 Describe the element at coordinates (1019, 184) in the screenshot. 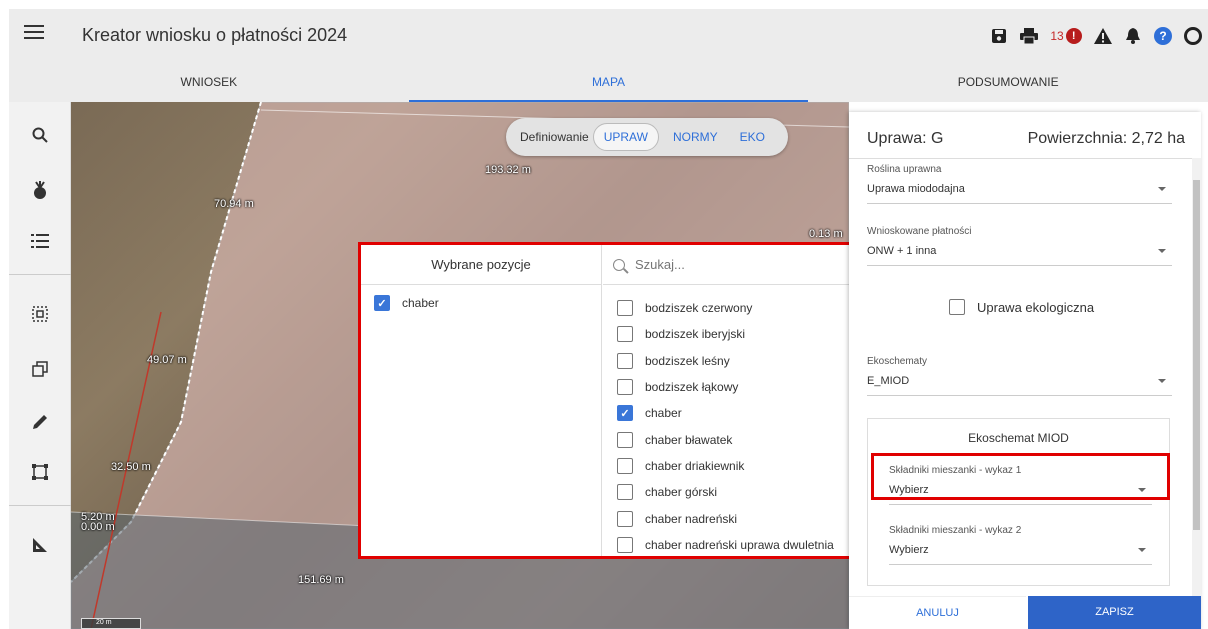

I see `crop-select: Roślina uprawna Uprawa miododajna` at that location.